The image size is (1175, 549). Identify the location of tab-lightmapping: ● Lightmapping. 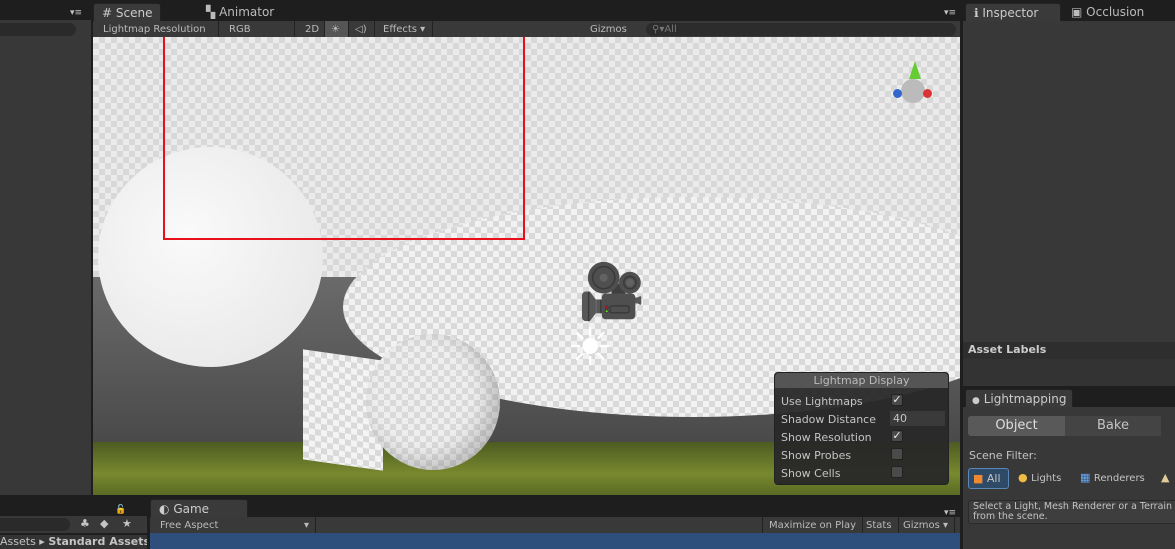
(1019, 398).